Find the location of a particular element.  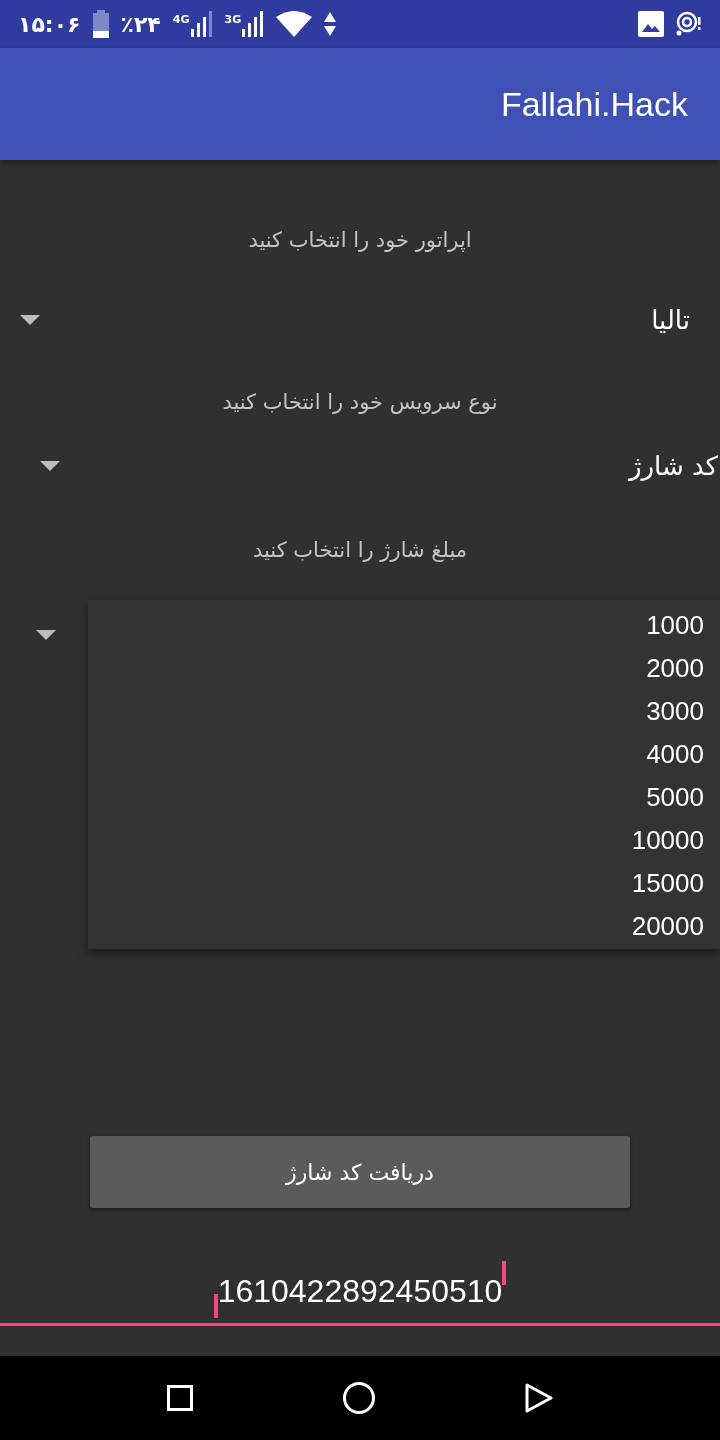

operator-dropdown: تالیا is located at coordinates (670, 320).